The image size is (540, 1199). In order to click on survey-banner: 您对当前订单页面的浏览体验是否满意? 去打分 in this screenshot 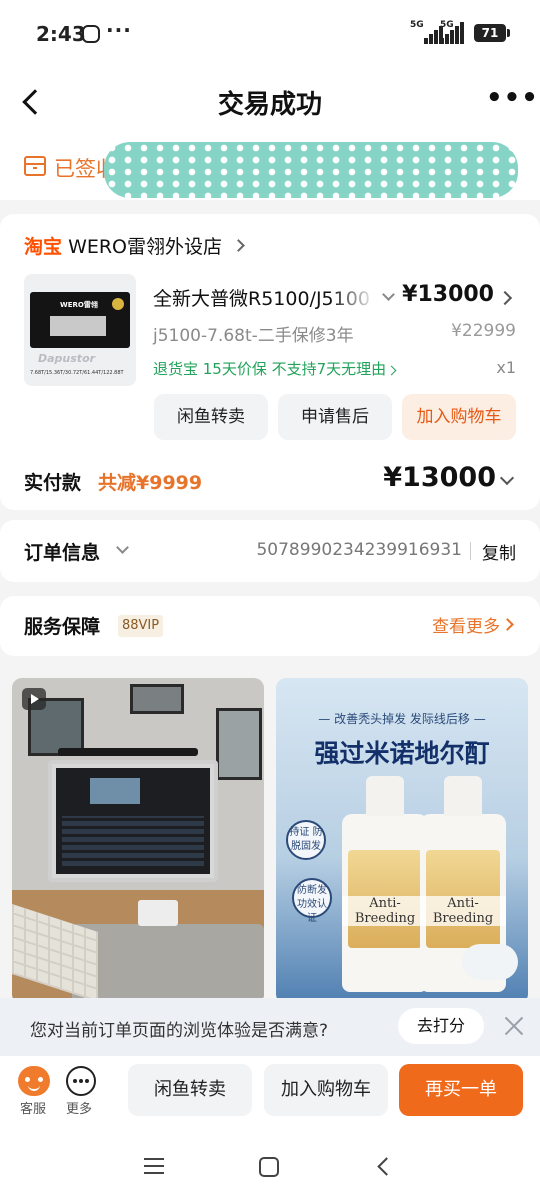, I will do `click(270, 1027)`.